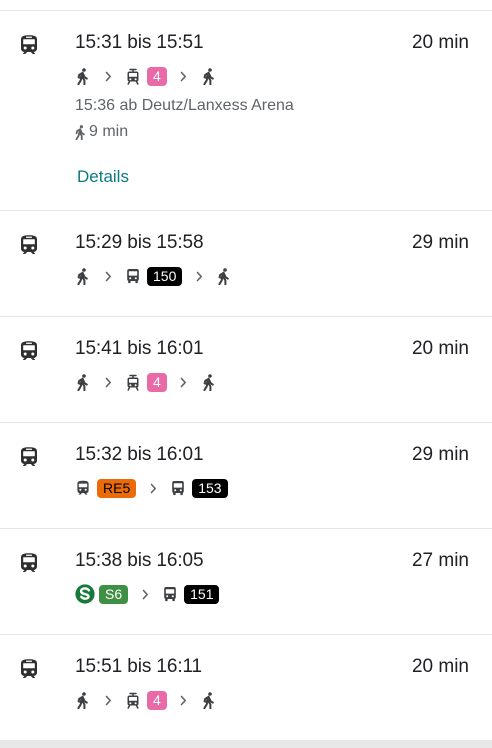 The image size is (492, 748). What do you see at coordinates (139, 42) in the screenshot?
I see `route-times: 15:31 bis 15:51` at bounding box center [139, 42].